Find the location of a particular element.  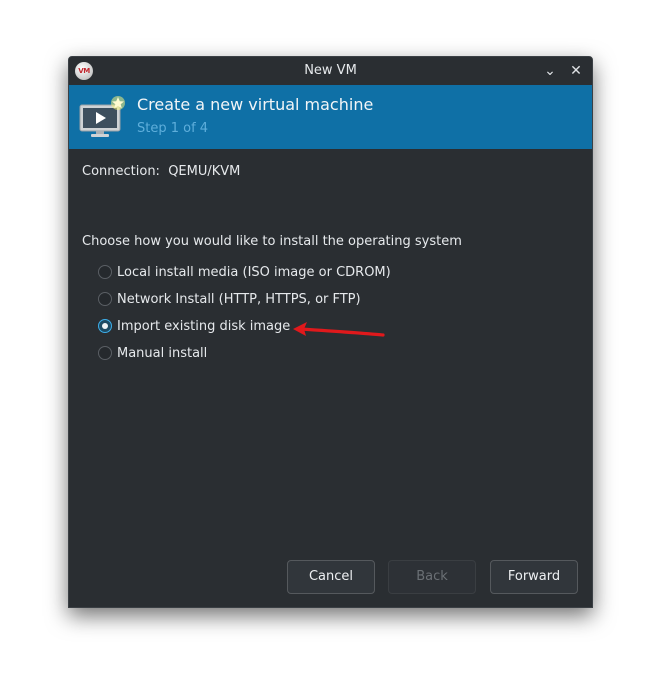

radio-import-existing-disk-image: Import existing disk image is located at coordinates (194, 326).